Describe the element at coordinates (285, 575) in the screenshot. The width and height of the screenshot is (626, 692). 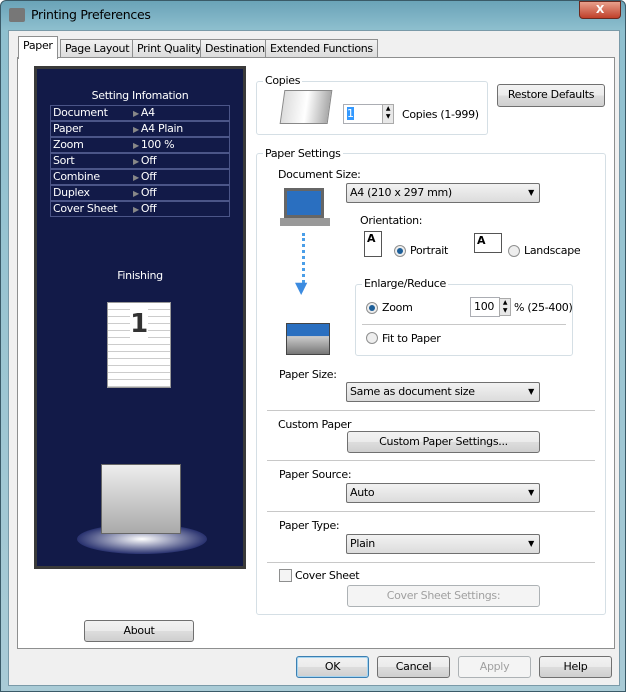
I see `cover-sheet-checkbox` at that location.